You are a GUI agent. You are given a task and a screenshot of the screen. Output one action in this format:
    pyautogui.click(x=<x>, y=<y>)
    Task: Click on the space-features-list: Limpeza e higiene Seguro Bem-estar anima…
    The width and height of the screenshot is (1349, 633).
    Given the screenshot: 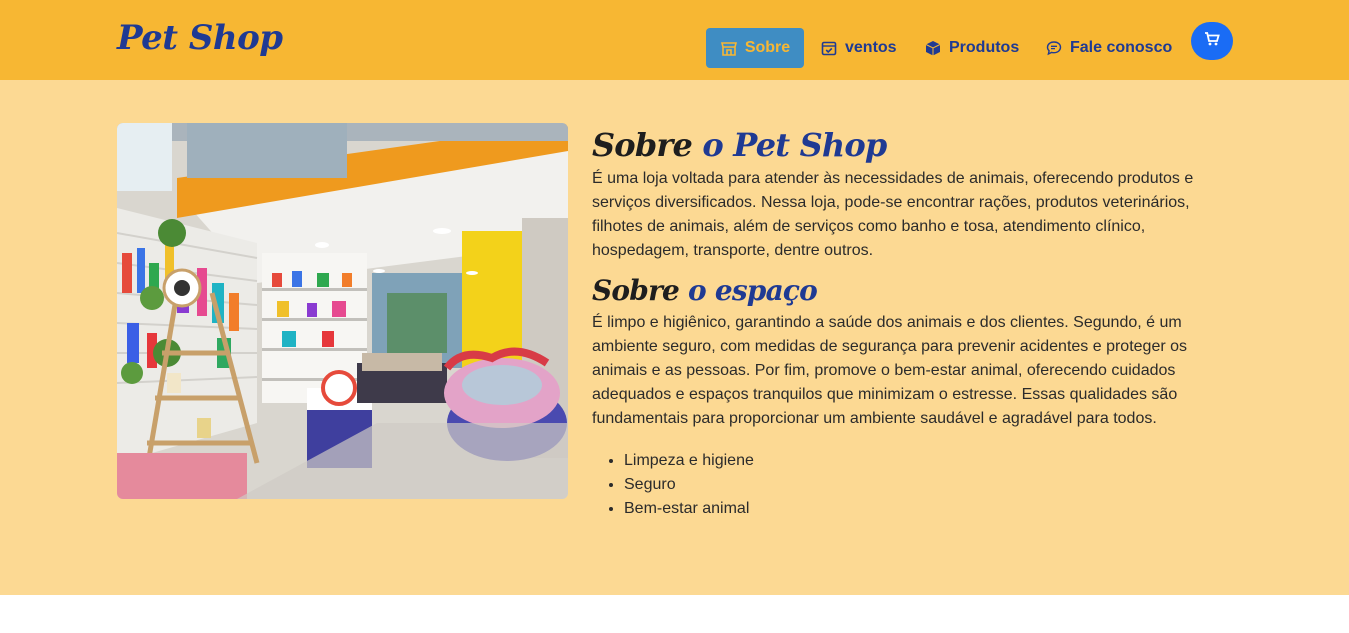 What is the action you would take?
    pyautogui.click(x=913, y=485)
    